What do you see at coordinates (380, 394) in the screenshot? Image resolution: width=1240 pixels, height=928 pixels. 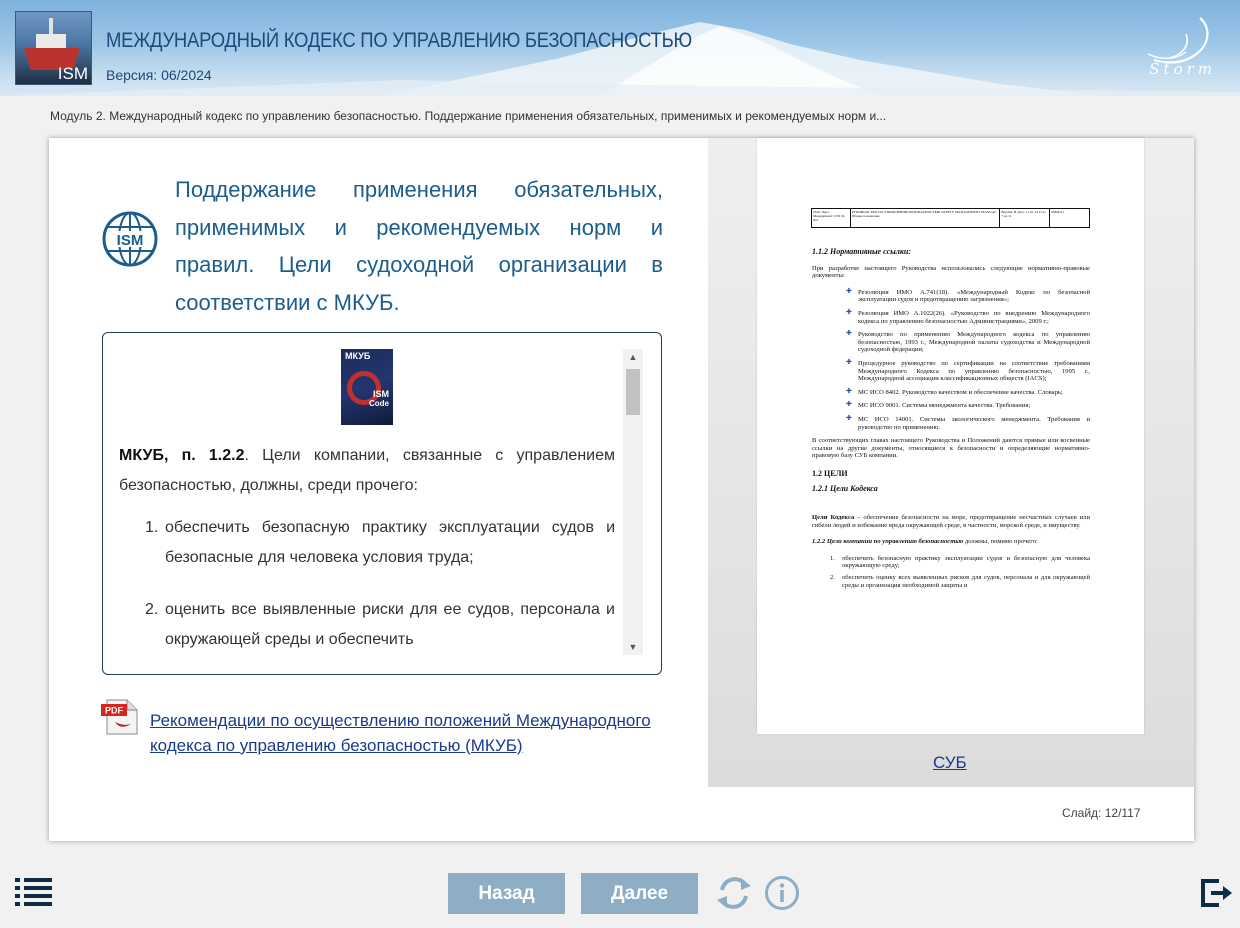 I see `book-line1: ISM` at bounding box center [380, 394].